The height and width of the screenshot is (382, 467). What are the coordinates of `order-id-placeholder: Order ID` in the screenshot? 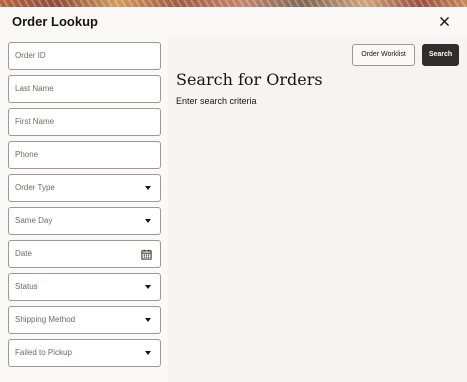 It's located at (30, 55).